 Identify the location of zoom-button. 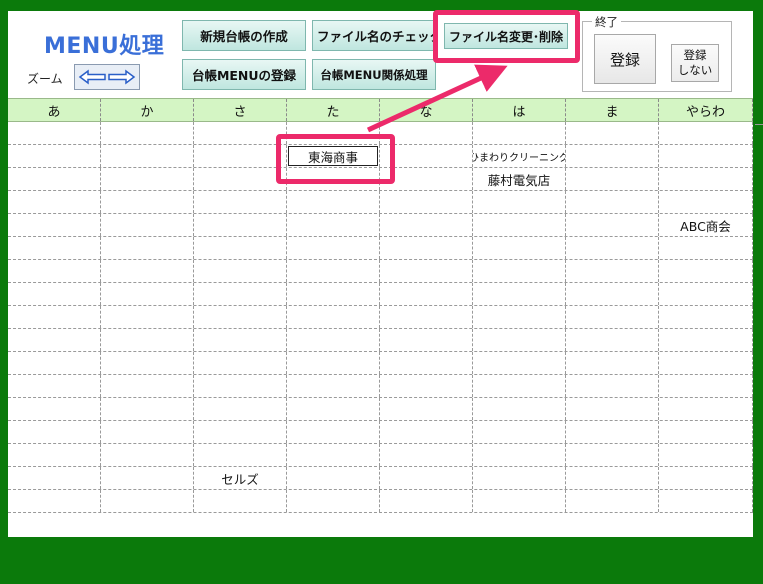
(107, 77).